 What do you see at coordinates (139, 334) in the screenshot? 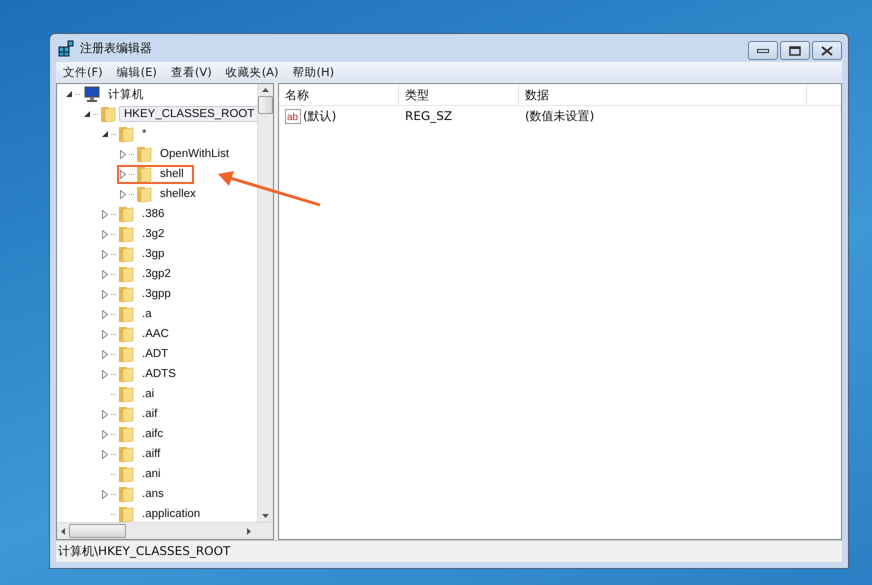
I see `tree-item: .AAC` at bounding box center [139, 334].